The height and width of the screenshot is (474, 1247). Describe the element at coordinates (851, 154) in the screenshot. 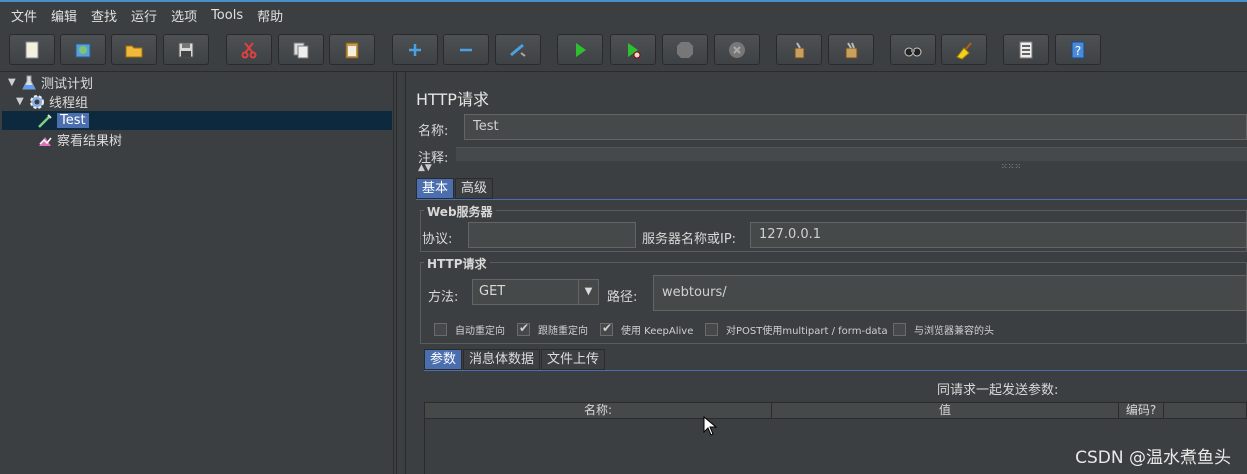

I see `comment-field` at that location.